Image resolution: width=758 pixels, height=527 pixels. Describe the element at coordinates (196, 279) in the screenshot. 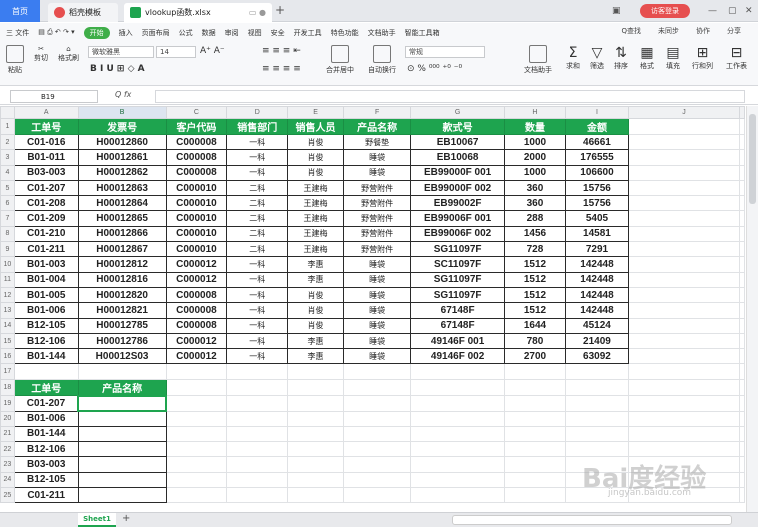

I see `data-cell: C000012` at that location.